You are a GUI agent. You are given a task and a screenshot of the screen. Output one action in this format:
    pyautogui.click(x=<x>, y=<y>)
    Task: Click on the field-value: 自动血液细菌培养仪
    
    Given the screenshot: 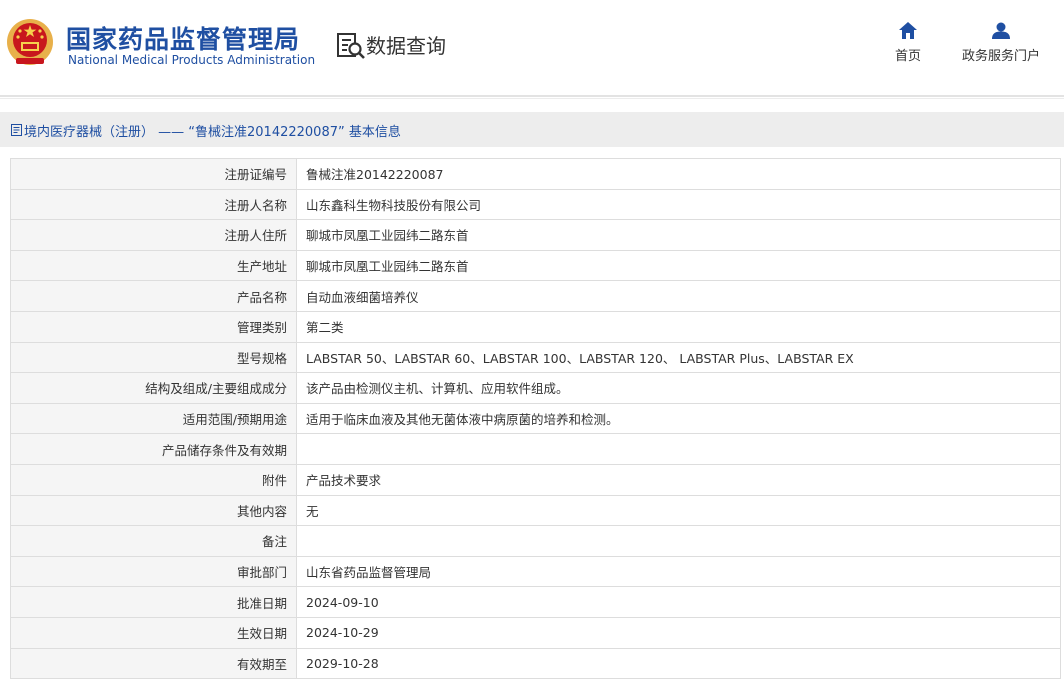 What is the action you would take?
    pyautogui.click(x=678, y=296)
    